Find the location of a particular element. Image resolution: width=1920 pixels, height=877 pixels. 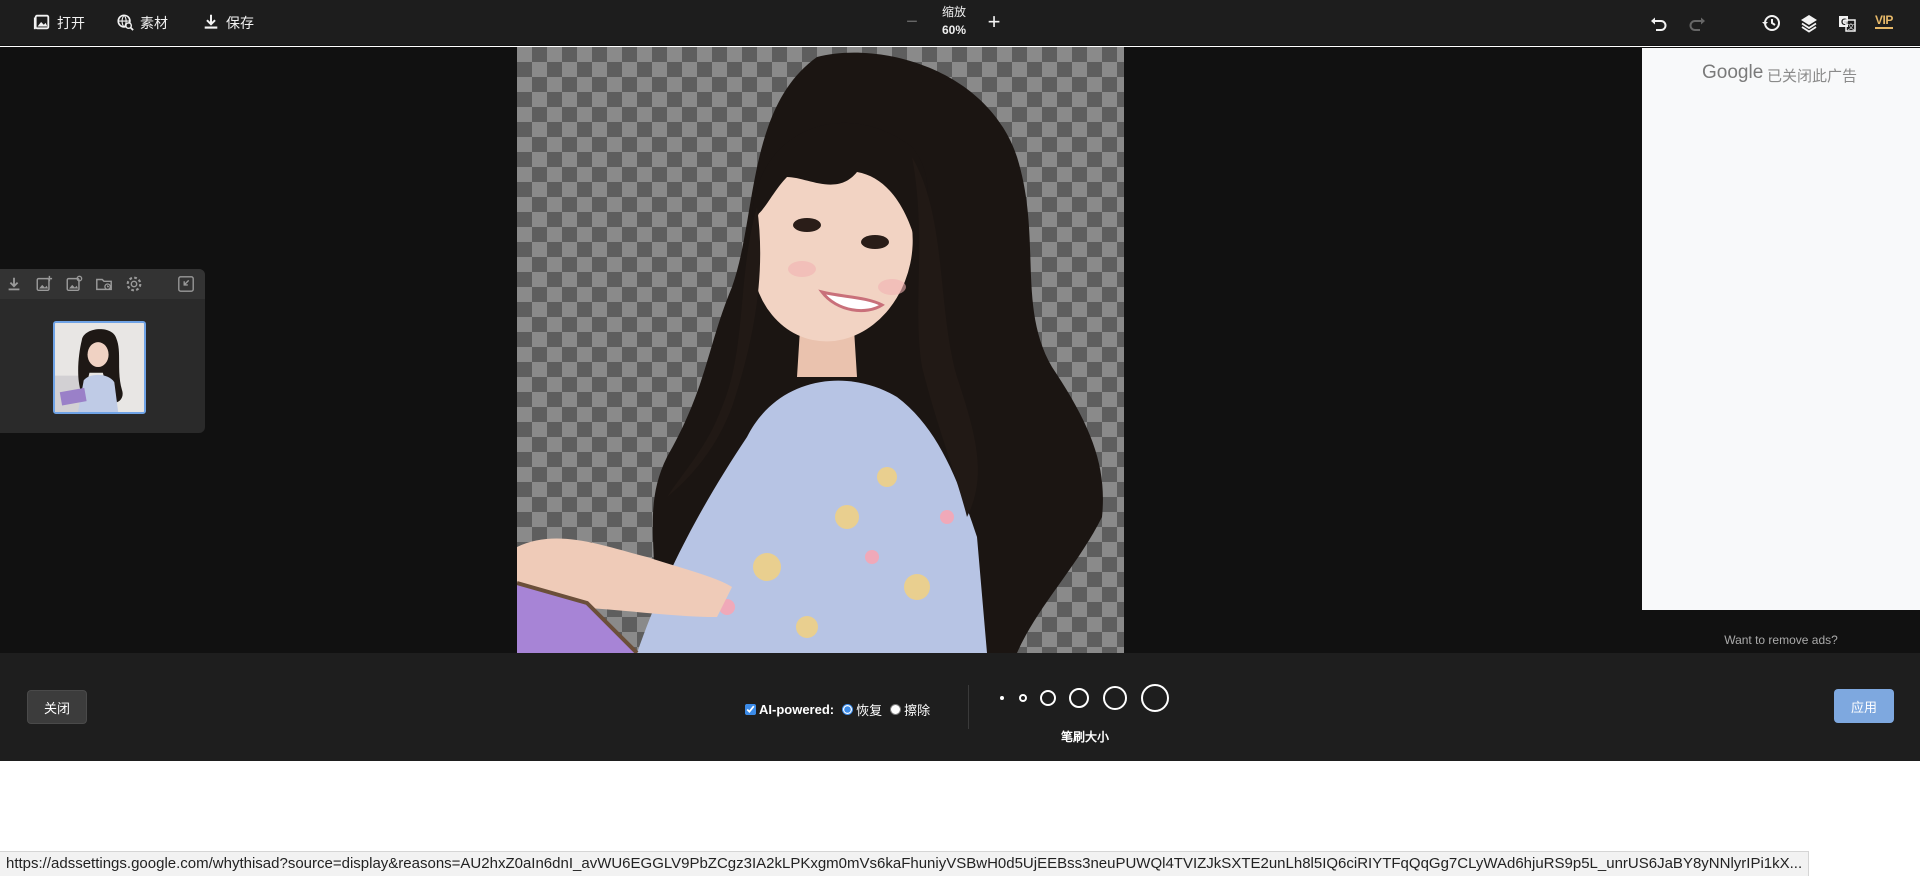

restore-option: 恢复 is located at coordinates (862, 709).